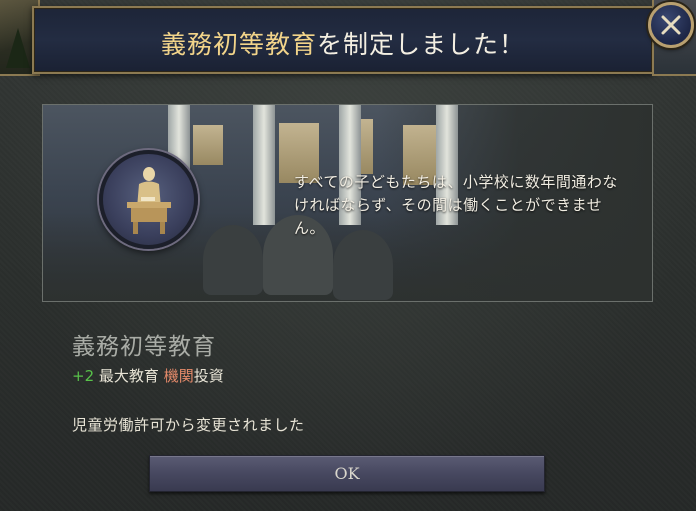  I want to click on law-emblem, so click(148, 199).